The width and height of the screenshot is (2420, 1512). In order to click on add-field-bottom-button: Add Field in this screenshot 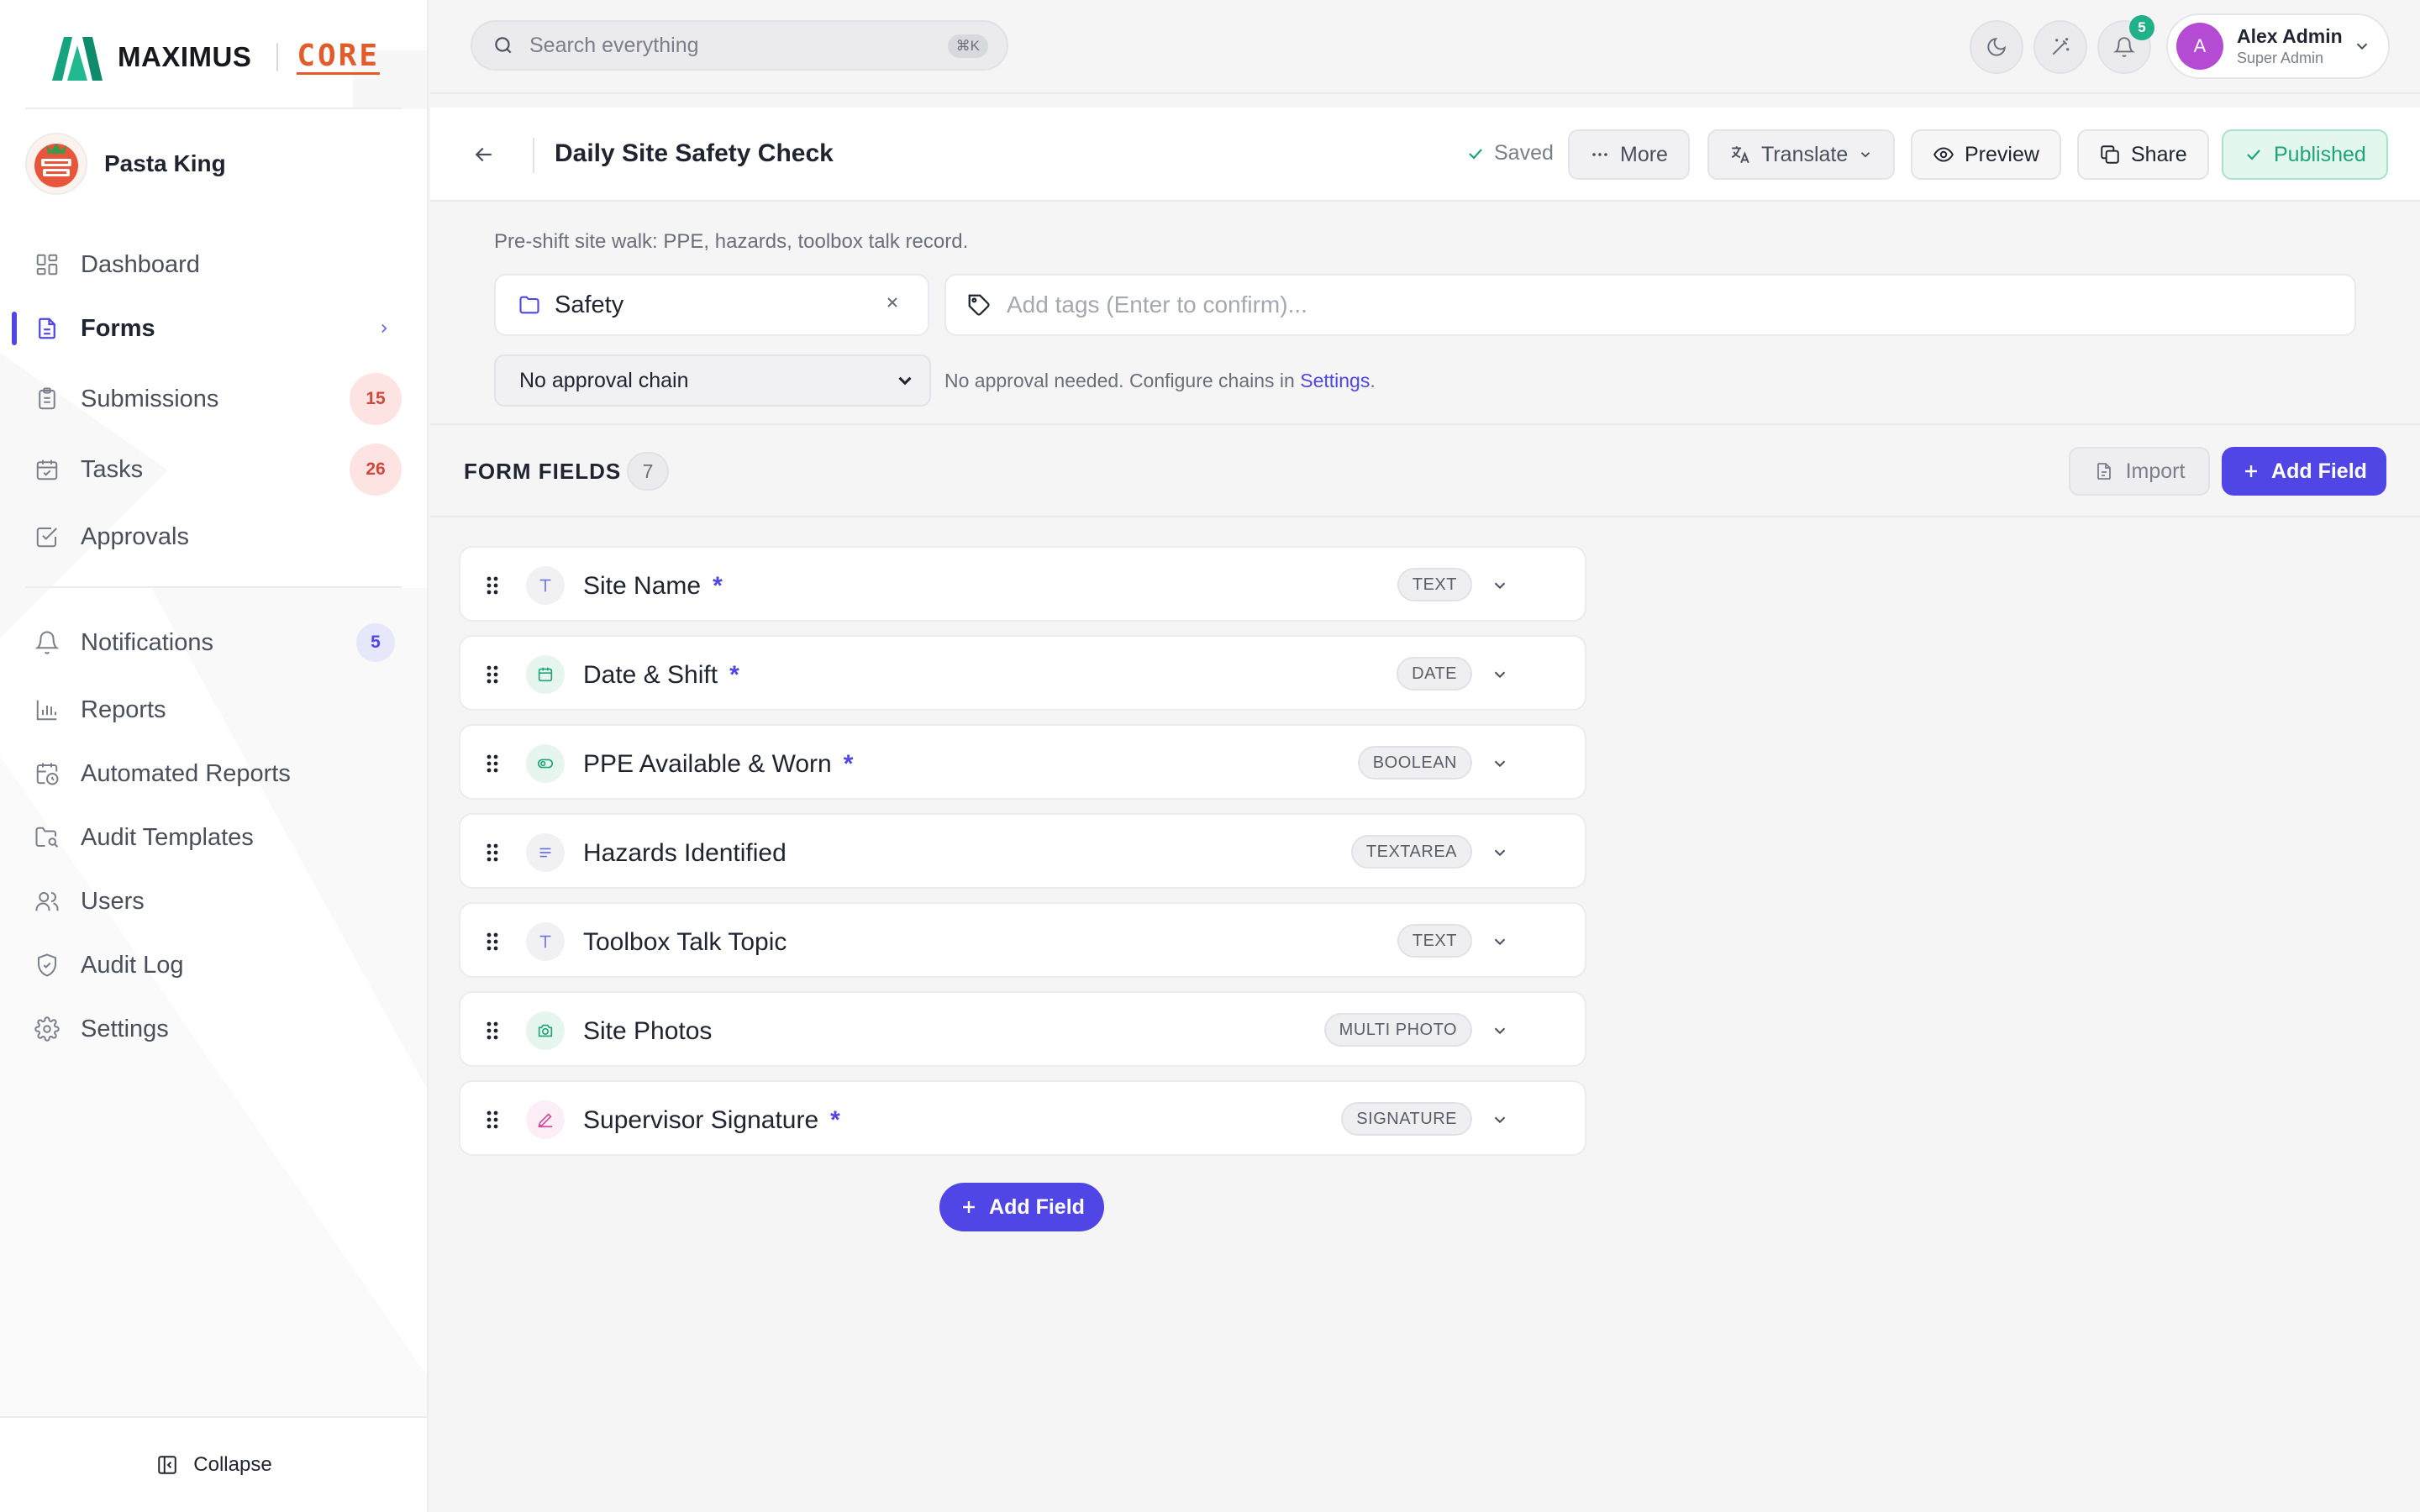, I will do `click(1022, 1207)`.